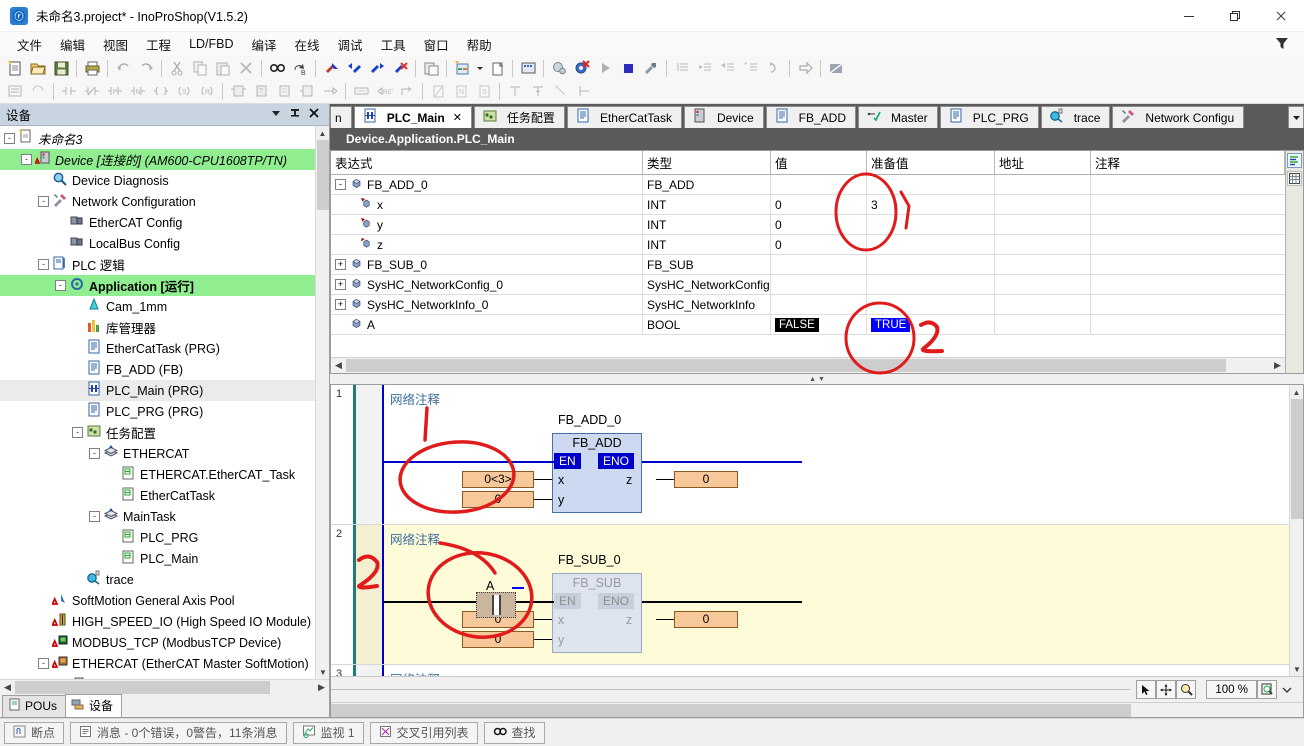 The height and width of the screenshot is (746, 1304). Describe the element at coordinates (821, 379) in the screenshot. I see `splitter-down-icon: ▼` at that location.